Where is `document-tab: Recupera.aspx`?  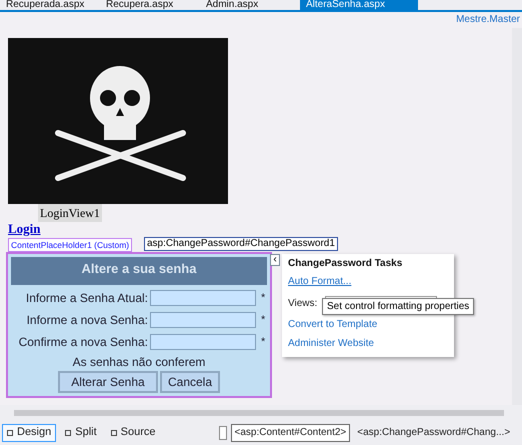 document-tab: Recupera.aspx is located at coordinates (150, 5).